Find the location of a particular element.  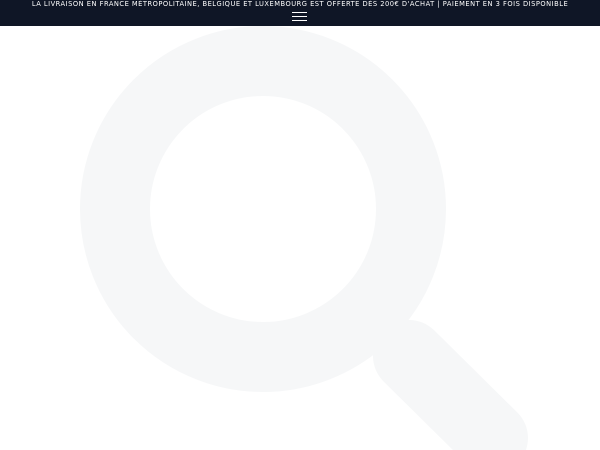

menu-button is located at coordinates (300, 17).